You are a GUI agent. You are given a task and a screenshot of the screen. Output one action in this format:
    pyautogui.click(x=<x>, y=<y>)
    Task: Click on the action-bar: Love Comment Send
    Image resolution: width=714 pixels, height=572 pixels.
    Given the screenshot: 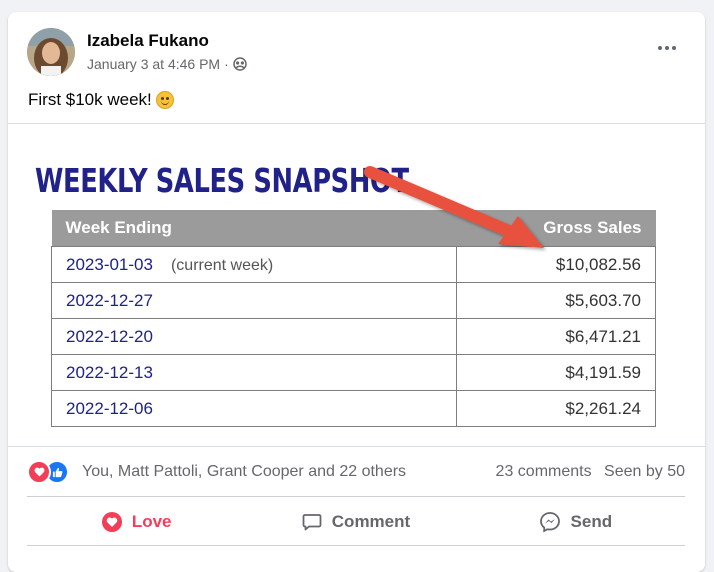 What is the action you would take?
    pyautogui.click(x=356, y=522)
    